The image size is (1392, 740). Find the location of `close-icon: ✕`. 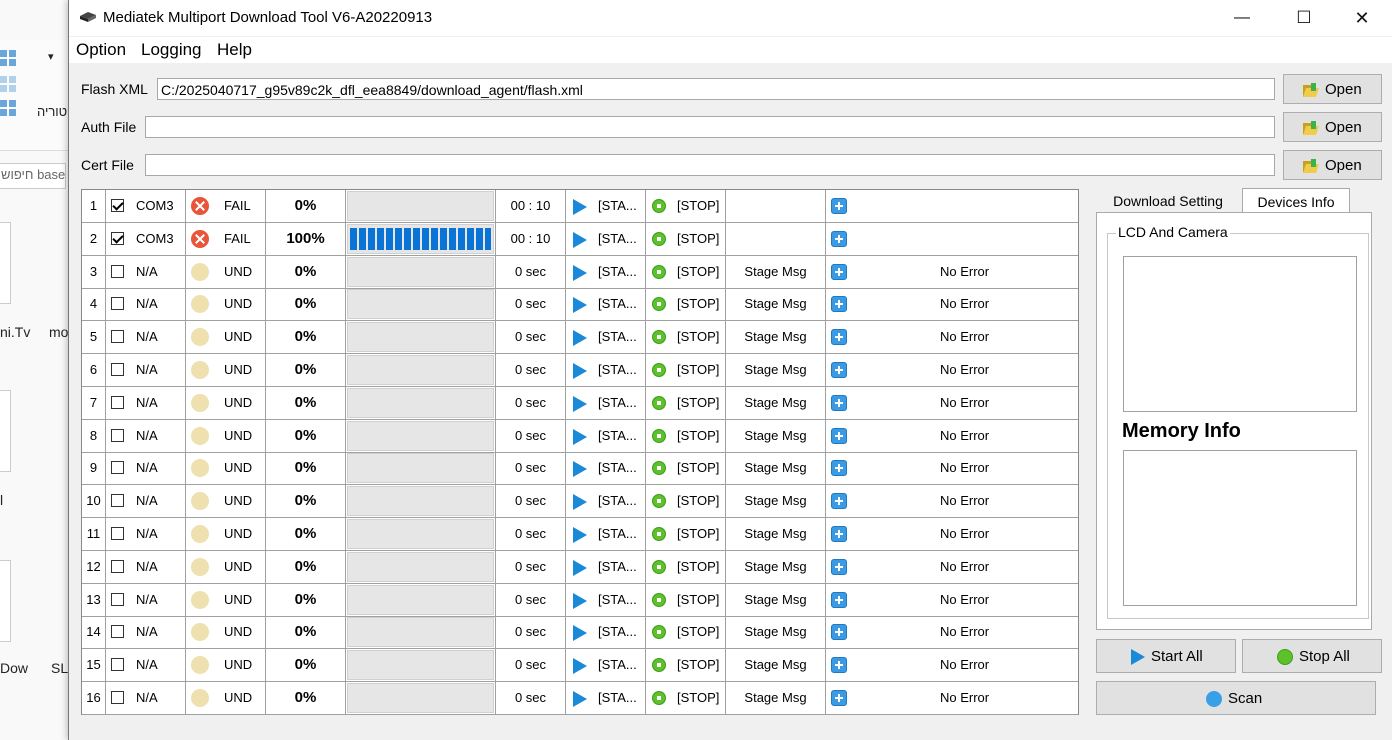

close-icon: ✕ is located at coordinates (1362, 18).